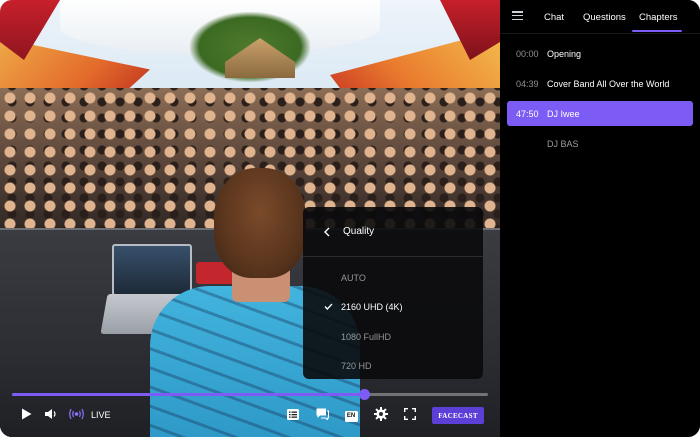 This screenshot has width=700, height=437. What do you see at coordinates (393, 367) in the screenshot?
I see `quality-option-720: 720 HD` at bounding box center [393, 367].